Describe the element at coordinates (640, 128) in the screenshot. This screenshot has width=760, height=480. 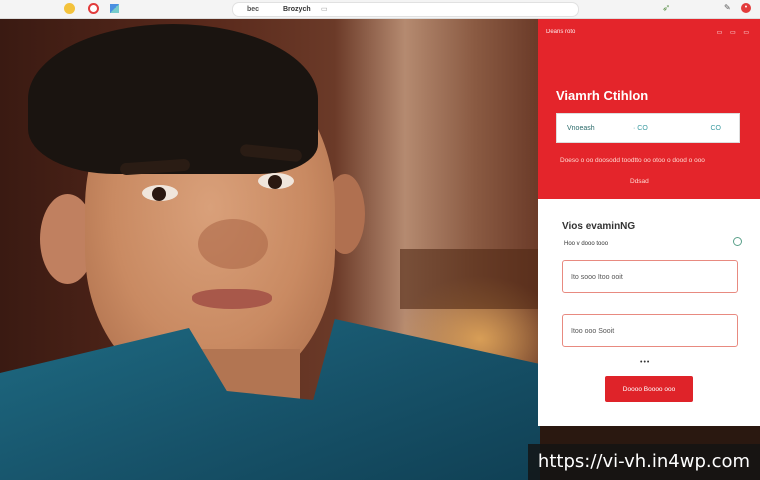
I see `search-tag: · CO` at that location.